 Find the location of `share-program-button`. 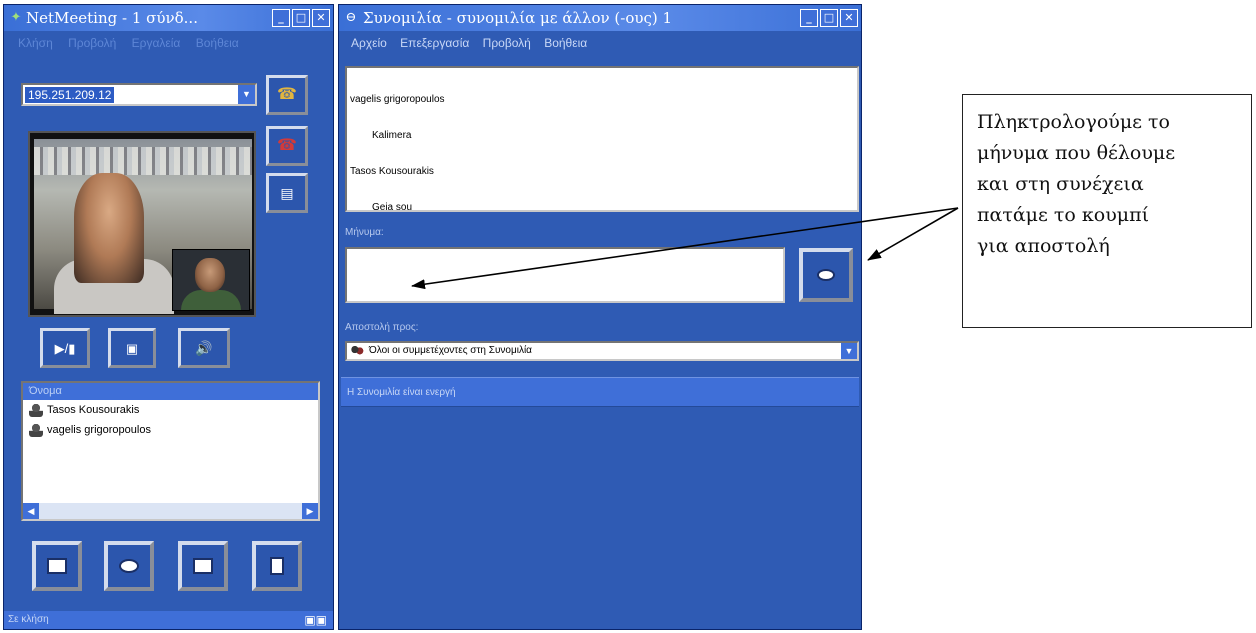

share-program-button is located at coordinates (57, 566).